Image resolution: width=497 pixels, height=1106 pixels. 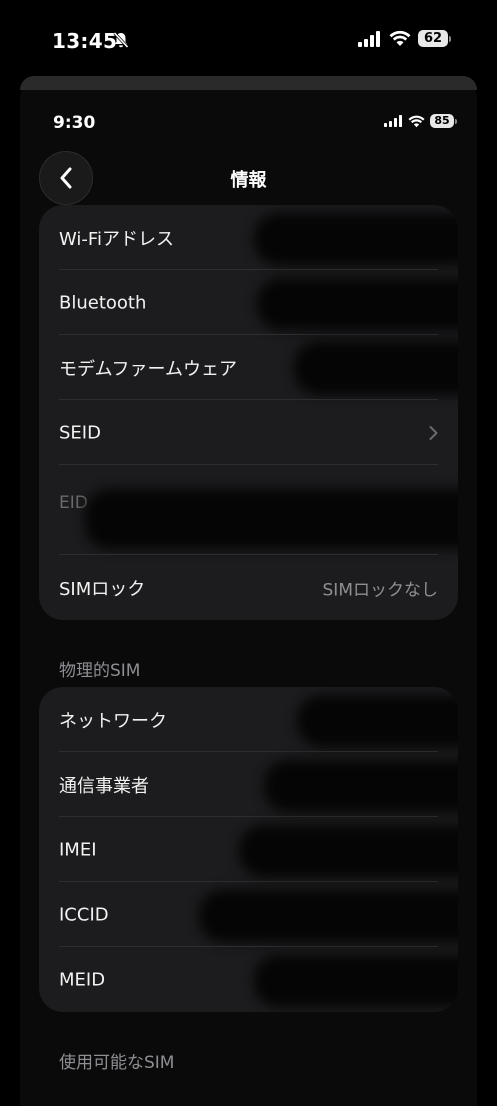 I want to click on row-label: 通信事業者, so click(x=104, y=786).